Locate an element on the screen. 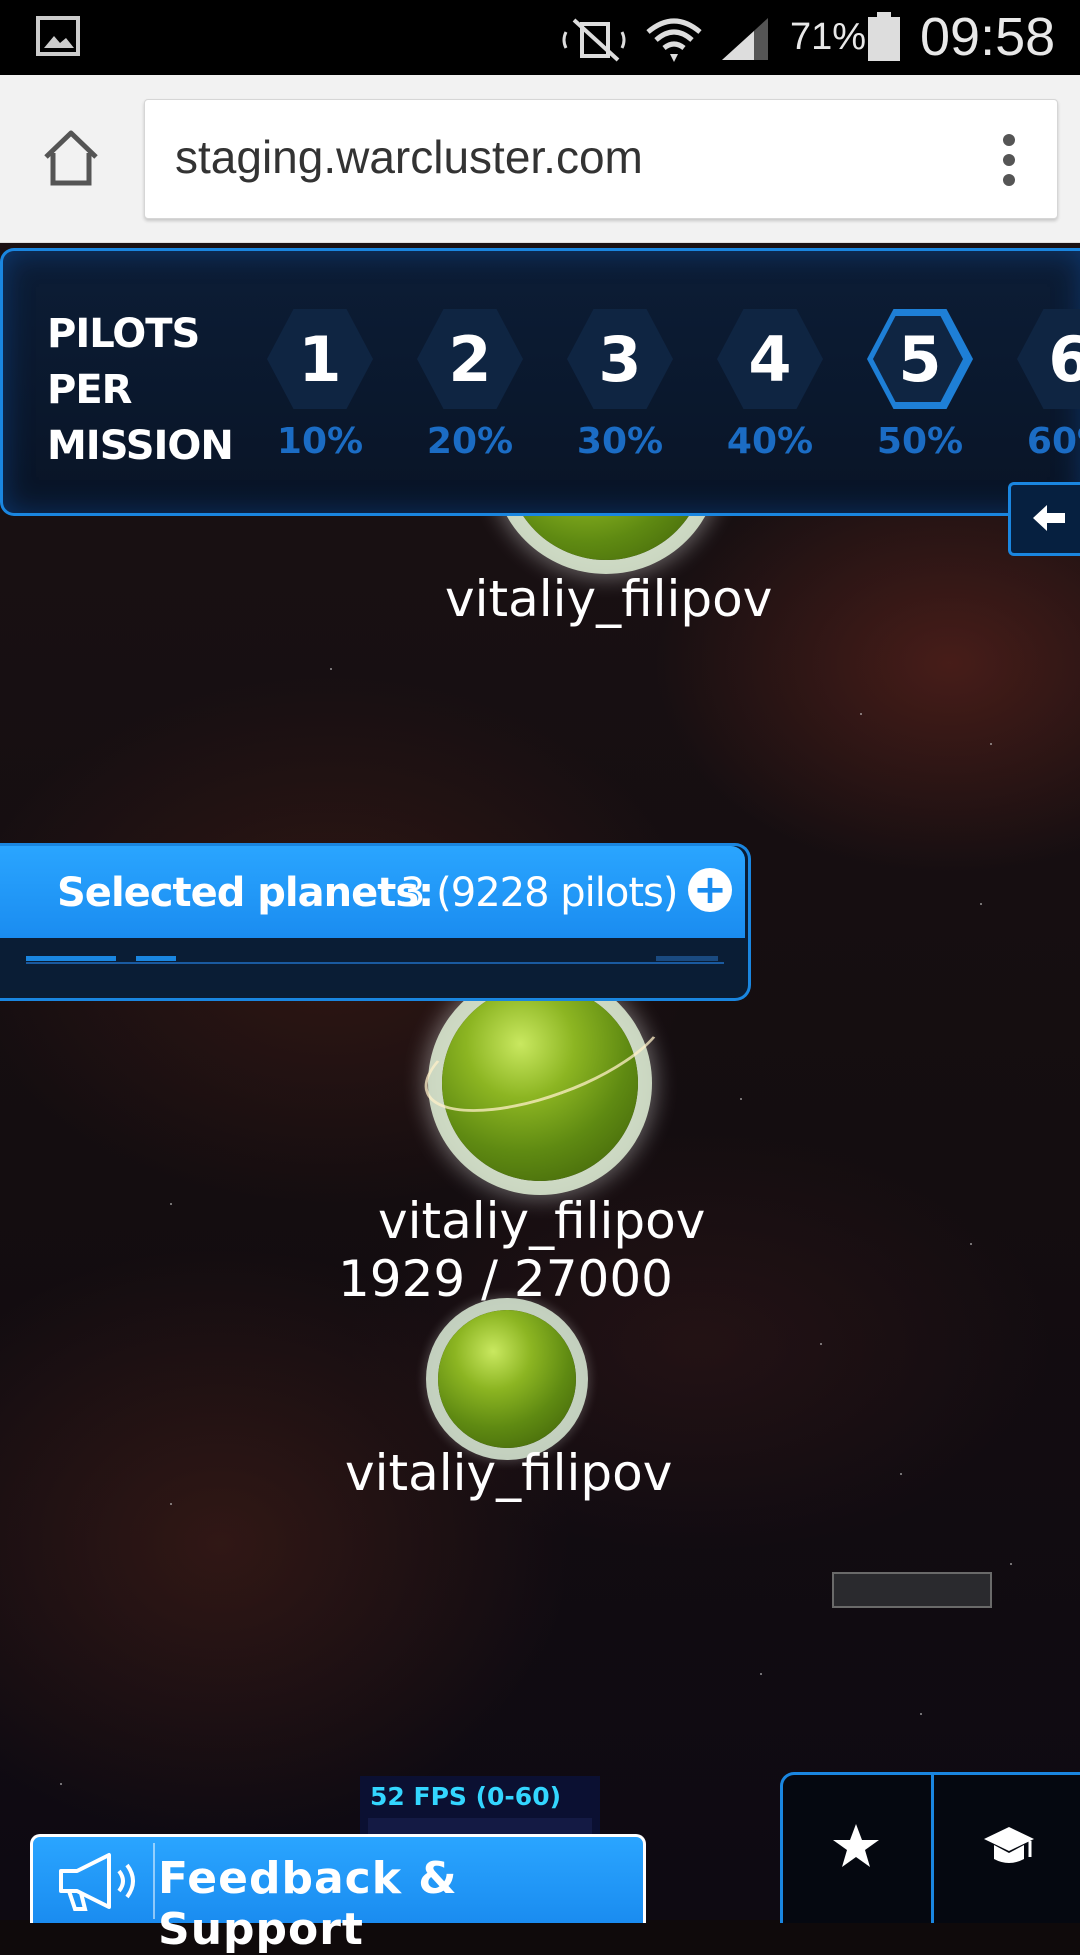 The image size is (1080, 1955). home-icon is located at coordinates (71, 158).